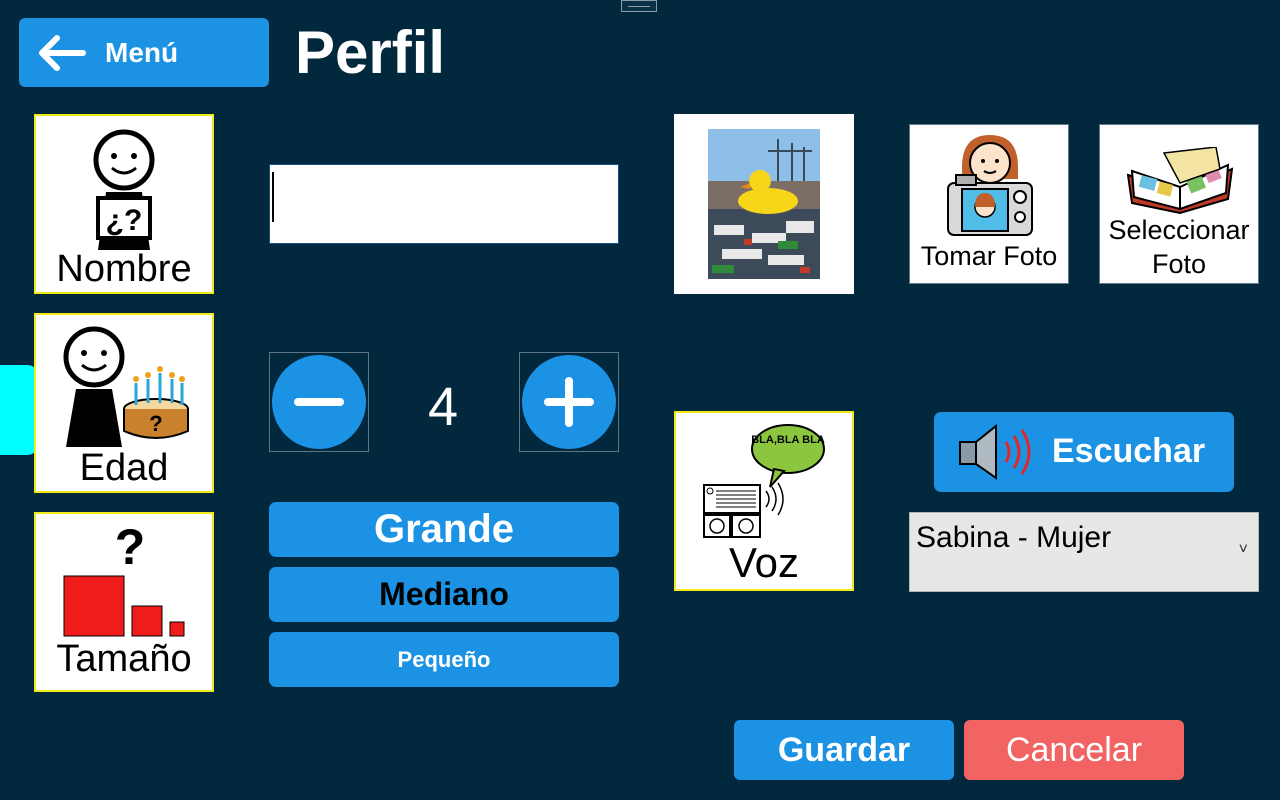 The image size is (1280, 800). I want to click on name-input, so click(444, 204).